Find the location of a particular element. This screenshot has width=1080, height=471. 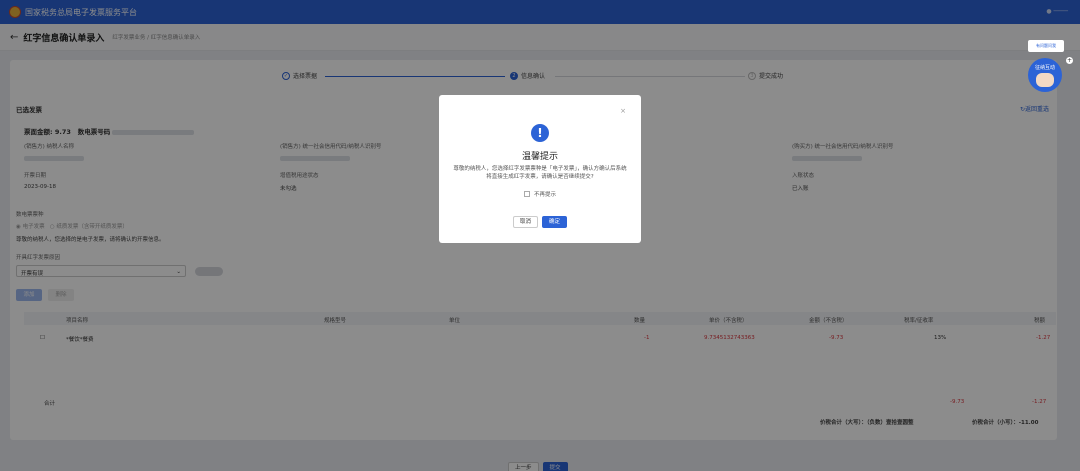

dialog-title: 温馨提示 is located at coordinates (539, 157).